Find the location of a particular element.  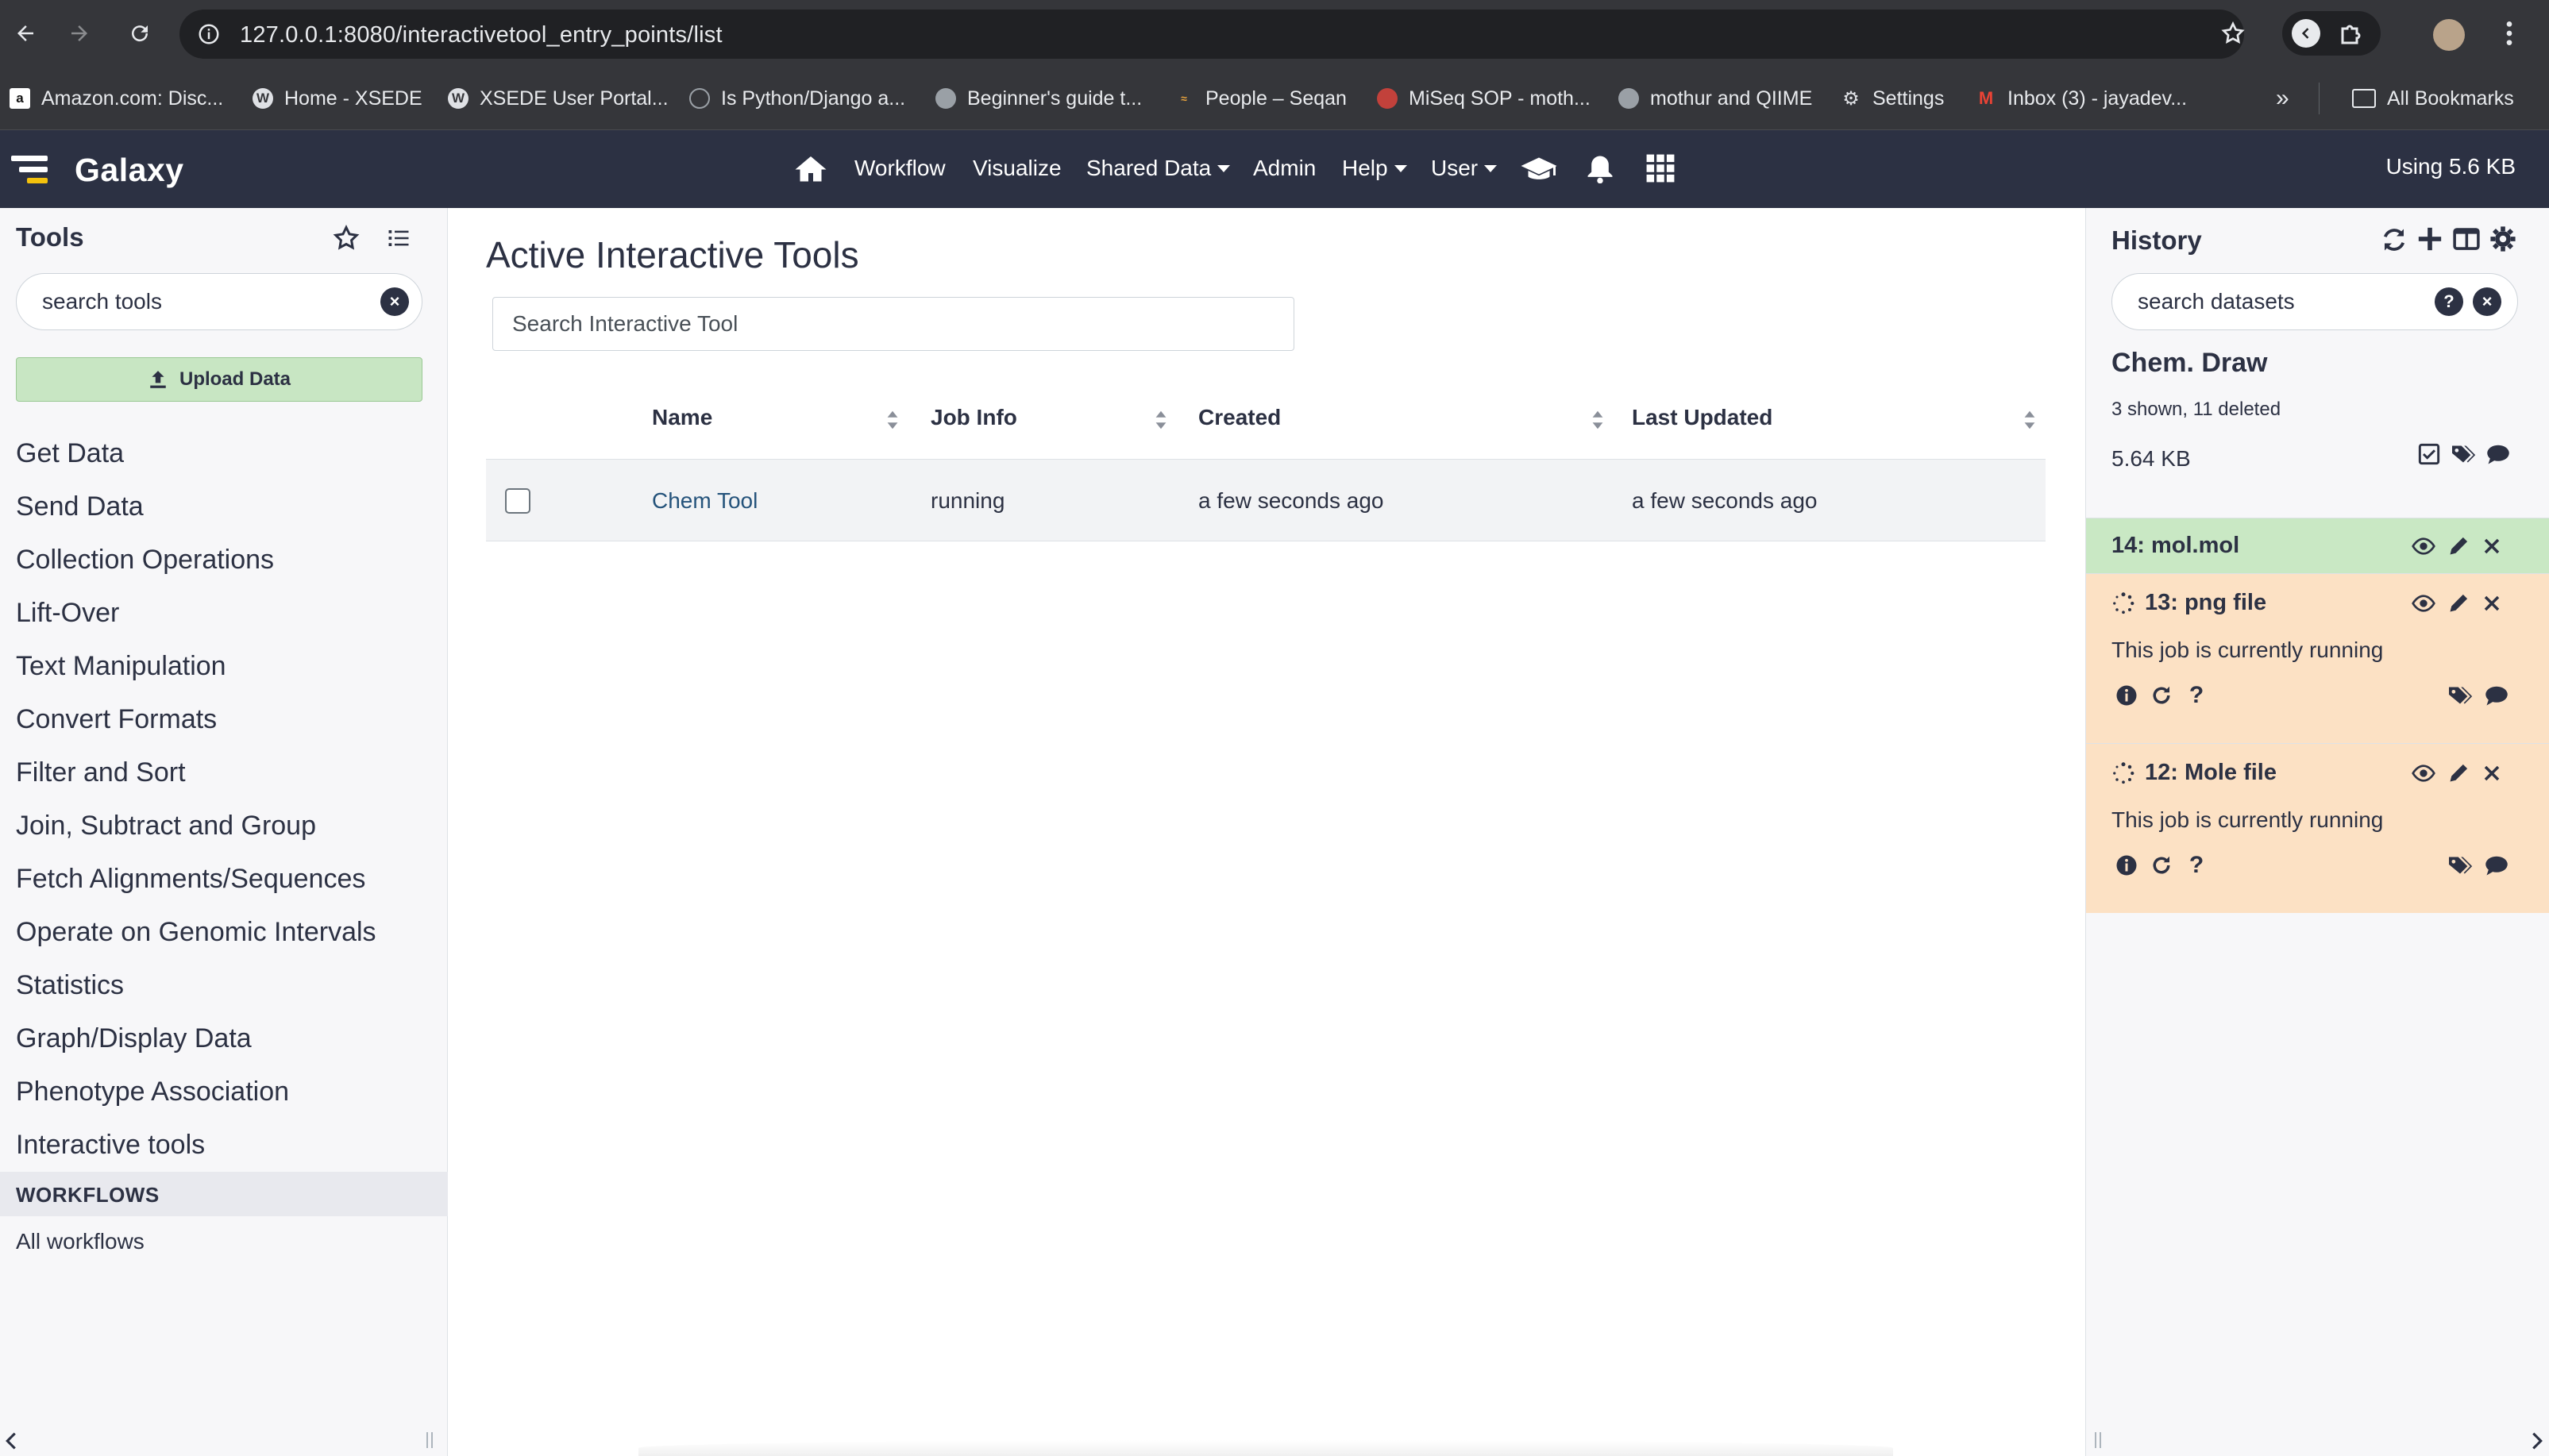

tool-section-genomic-intervals: Operate on Genomic Intervals is located at coordinates (196, 932).